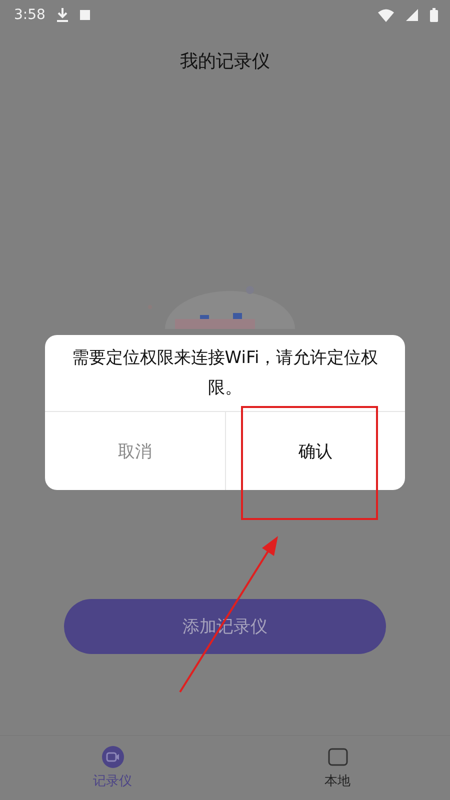 The width and height of the screenshot is (450, 800). I want to click on nav-tab: 本地, so click(337, 768).